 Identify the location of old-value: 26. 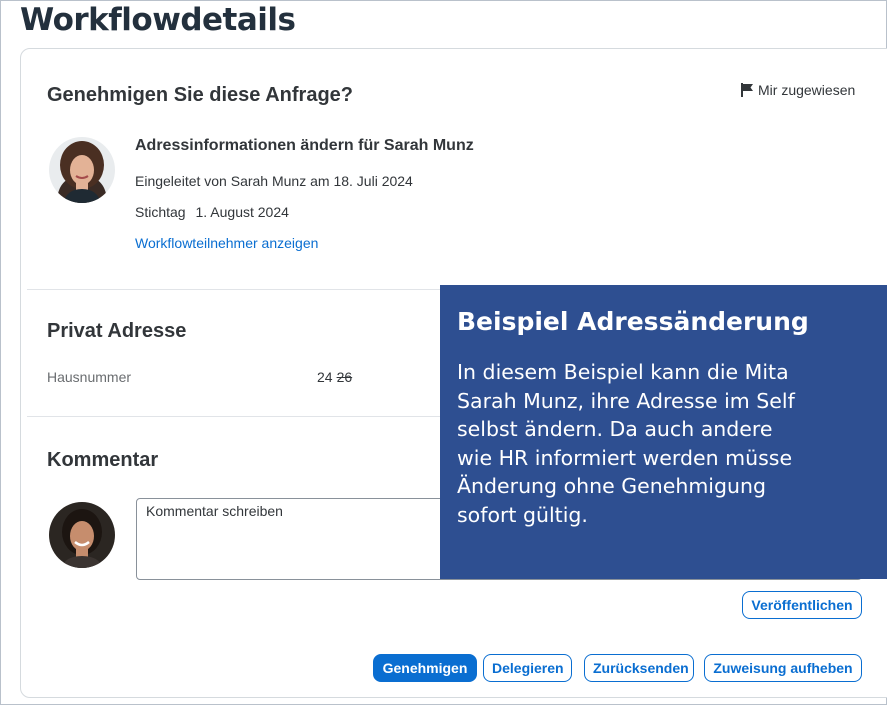
(344, 377).